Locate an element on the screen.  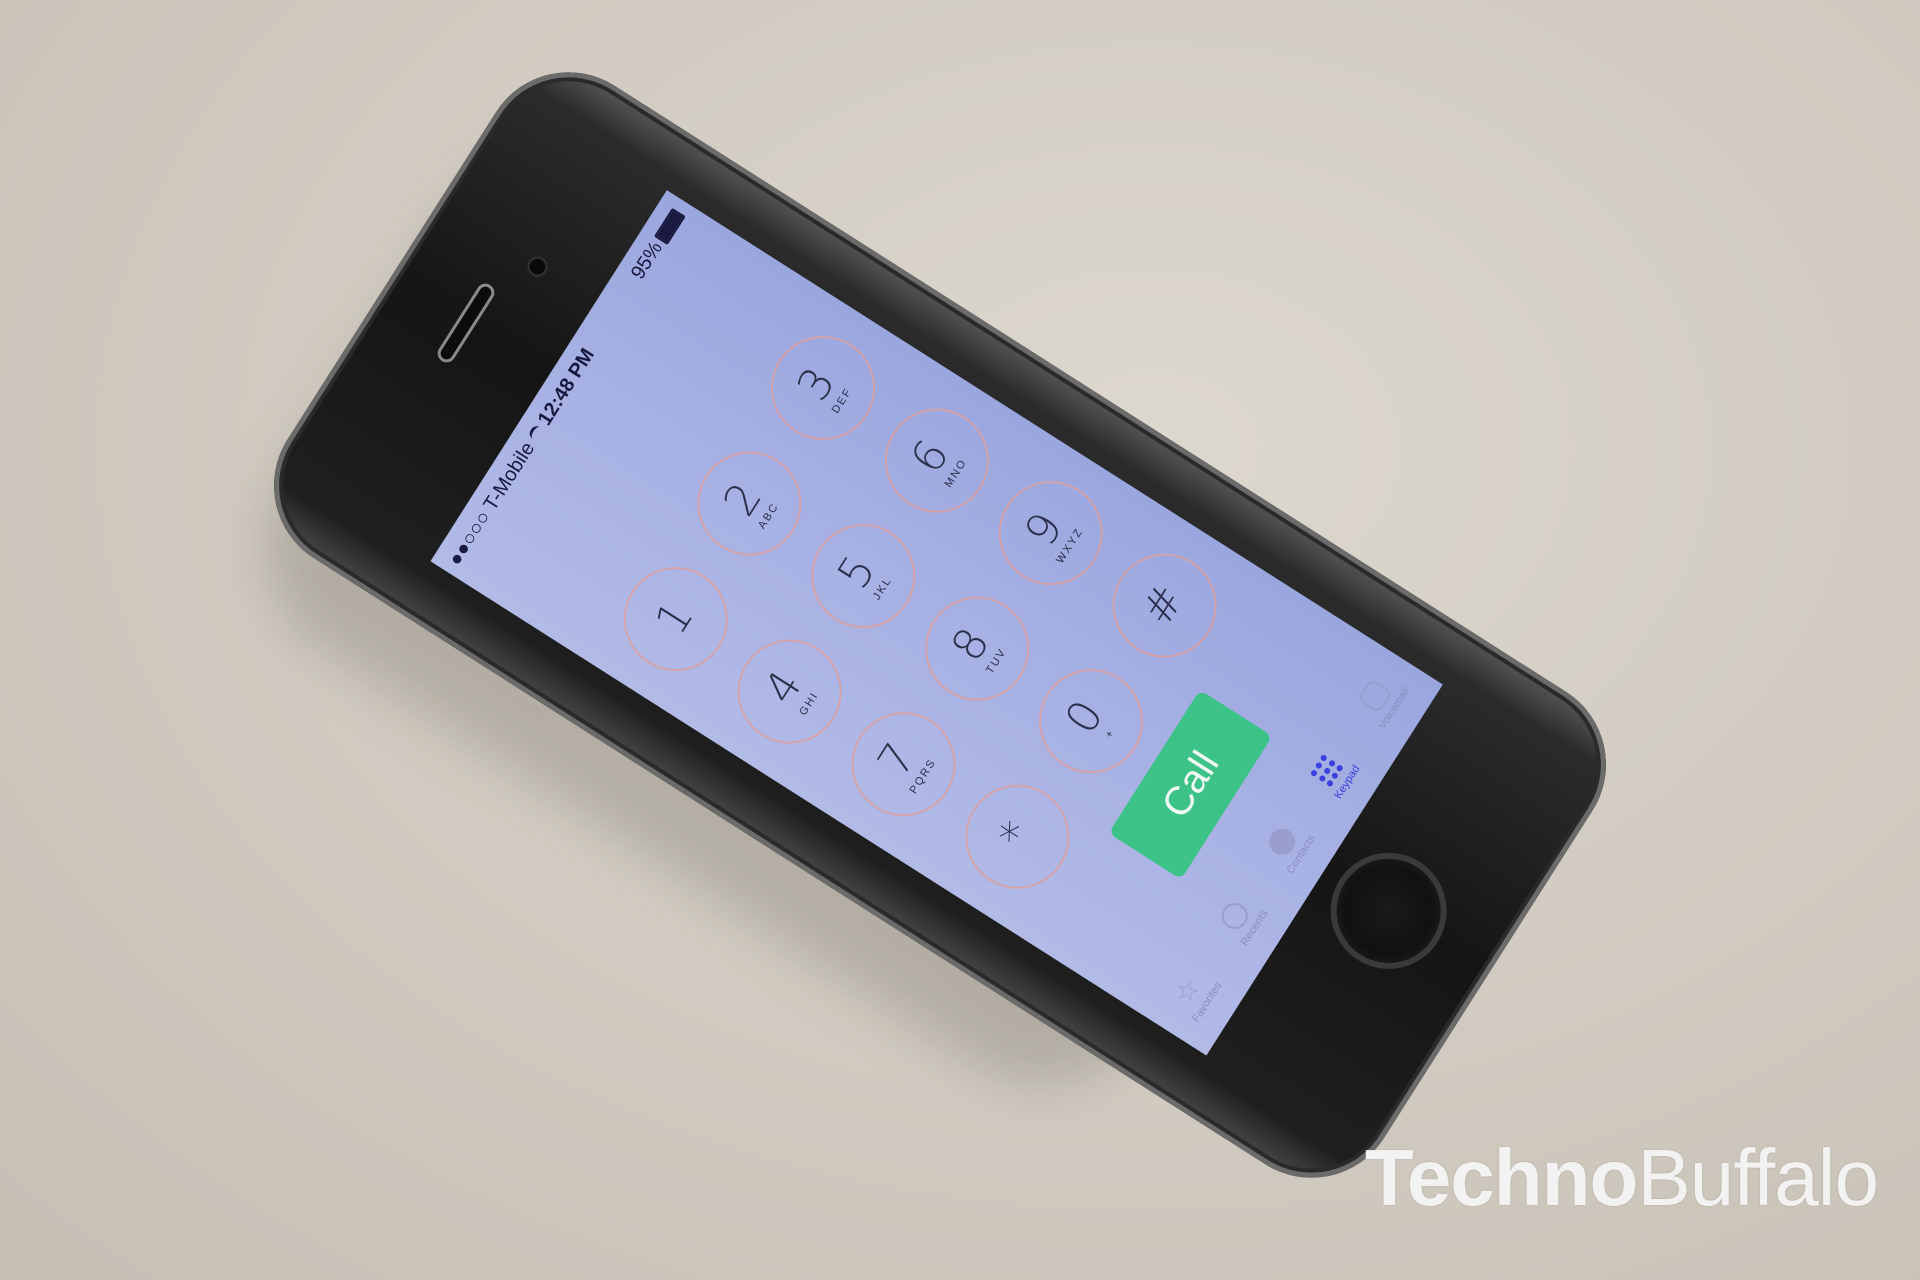
tab-recents: Recents is located at coordinates (1241, 920).